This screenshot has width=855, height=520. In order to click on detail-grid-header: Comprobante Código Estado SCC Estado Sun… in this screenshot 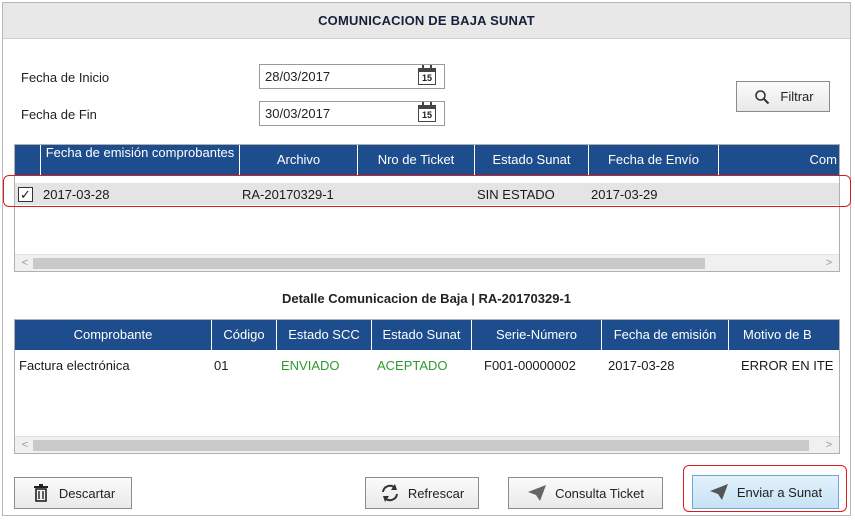, I will do `click(427, 335)`.